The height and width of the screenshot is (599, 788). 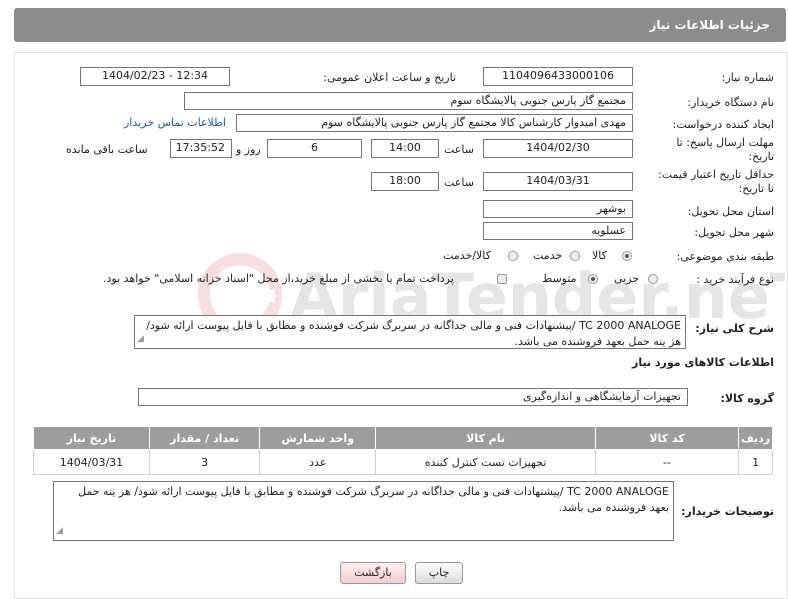 What do you see at coordinates (667, 462) in the screenshot?
I see `cell-code: --` at bounding box center [667, 462].